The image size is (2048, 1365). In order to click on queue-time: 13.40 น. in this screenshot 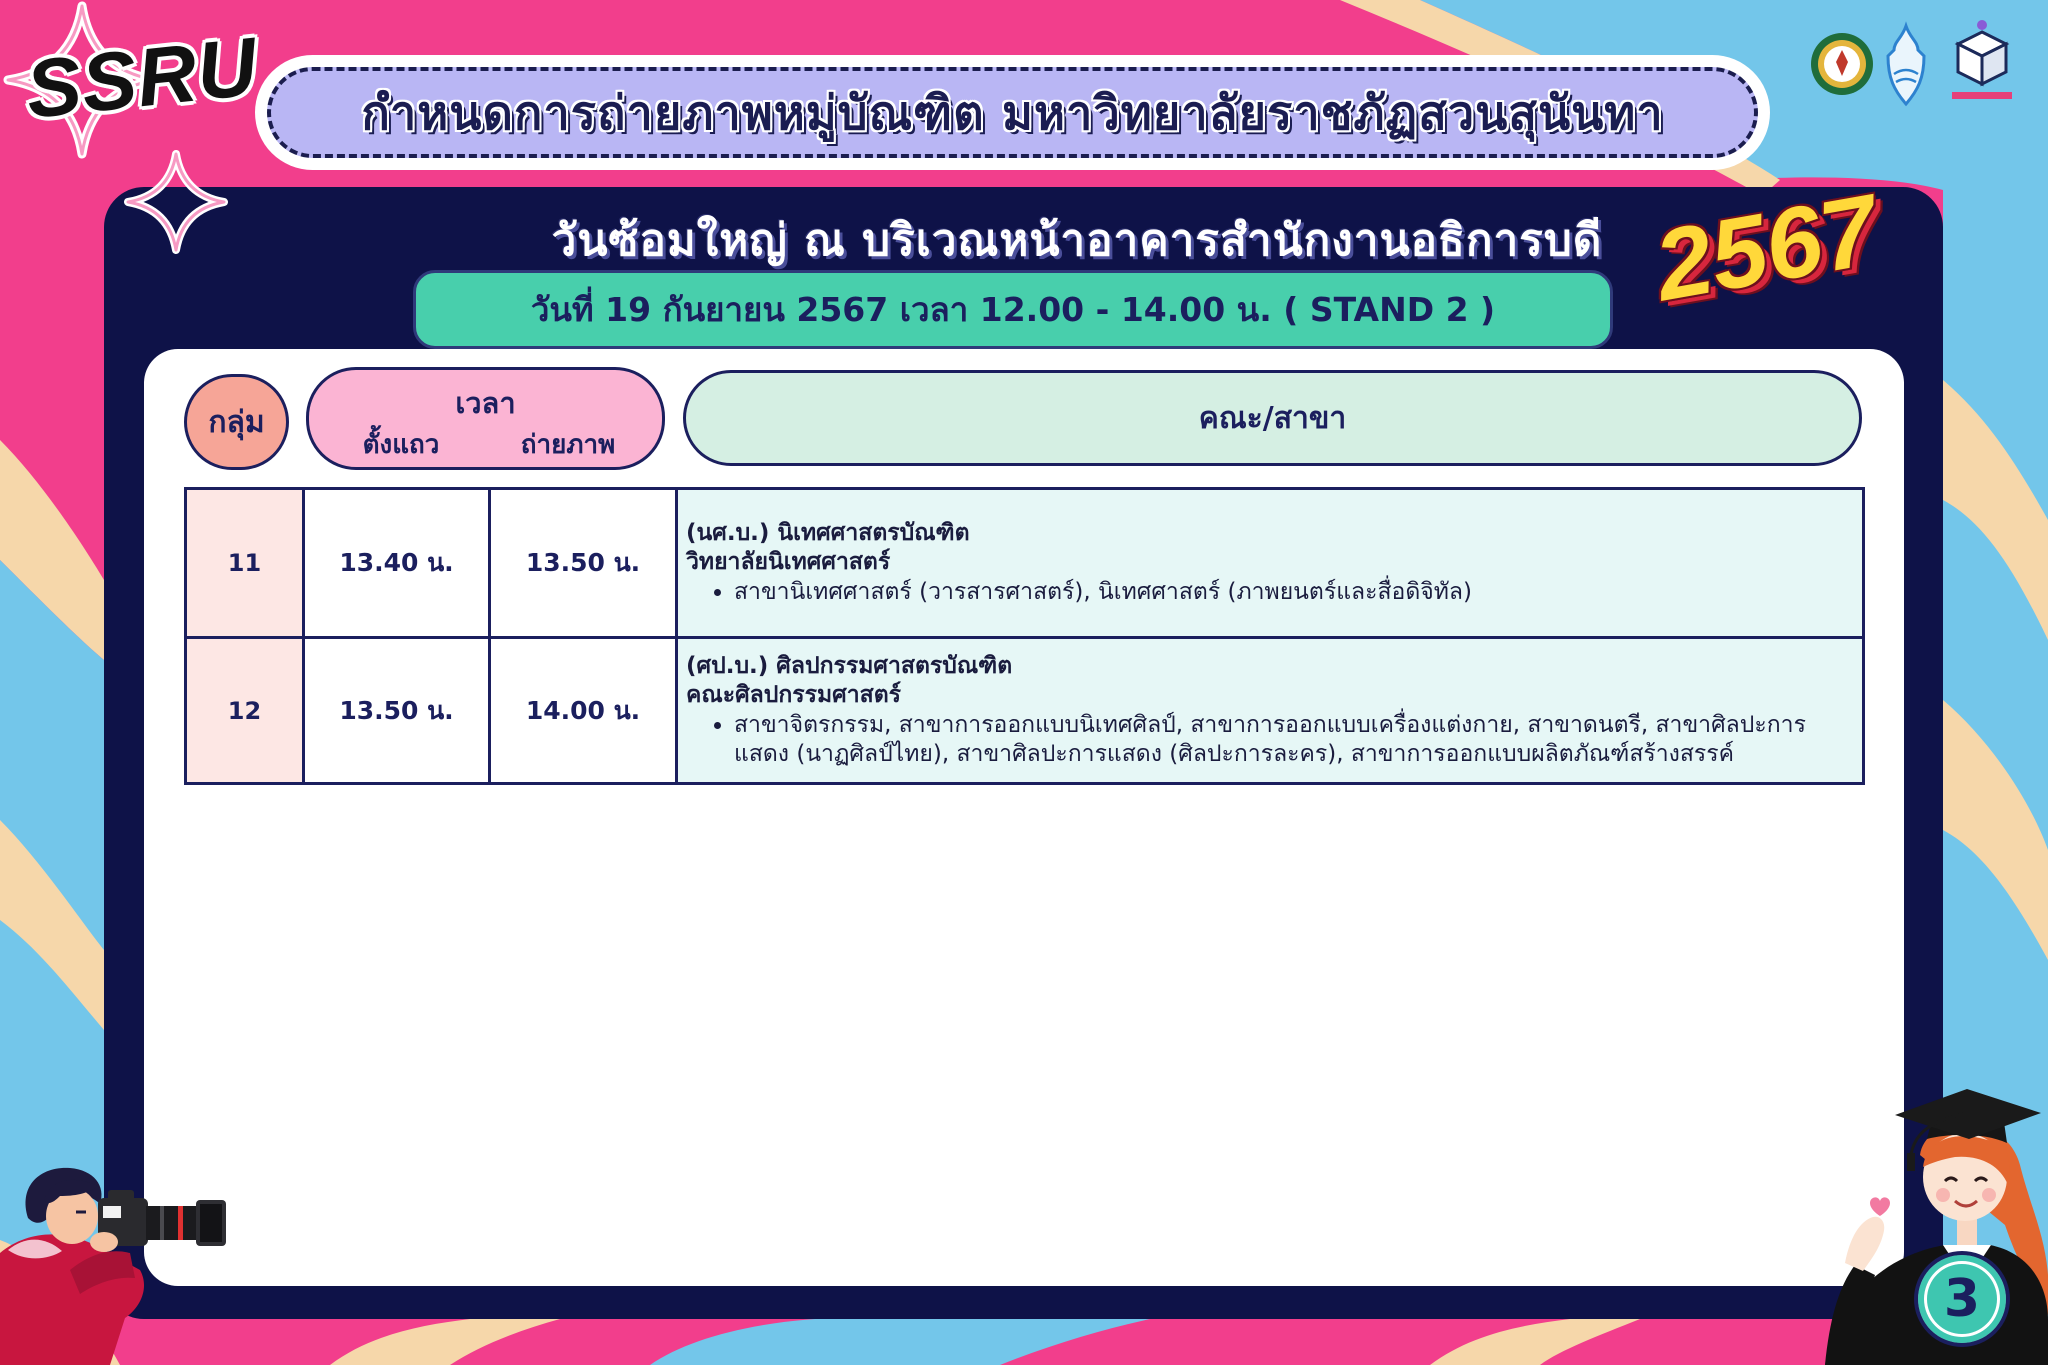, I will do `click(396, 562)`.